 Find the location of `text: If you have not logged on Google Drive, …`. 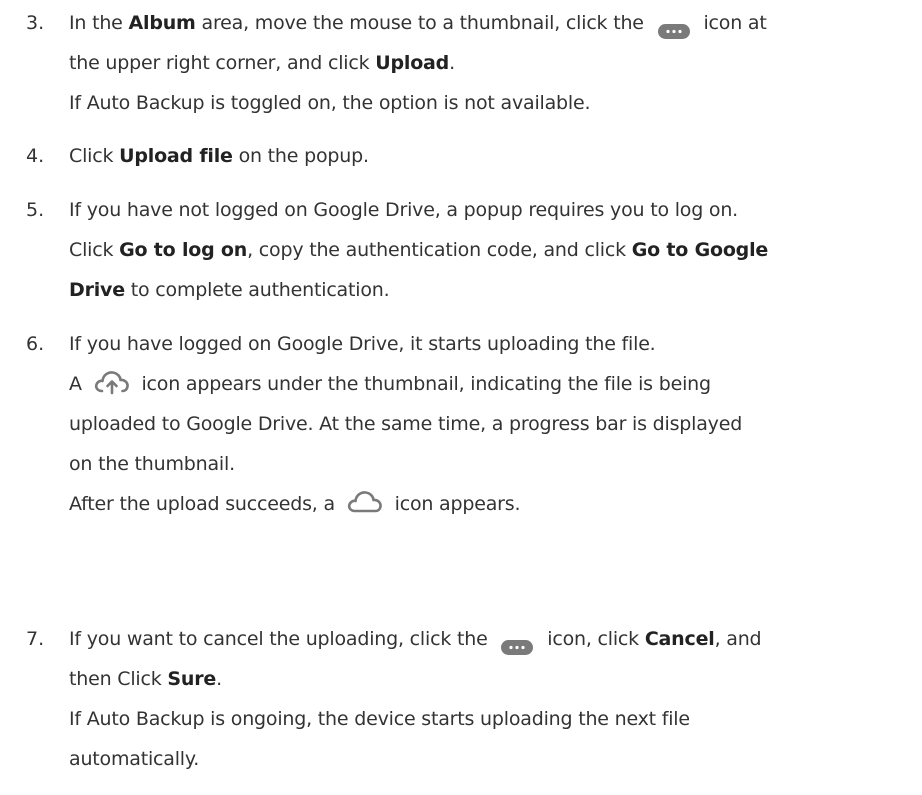

text: If you have not logged on Google Drive, … is located at coordinates (404, 210).